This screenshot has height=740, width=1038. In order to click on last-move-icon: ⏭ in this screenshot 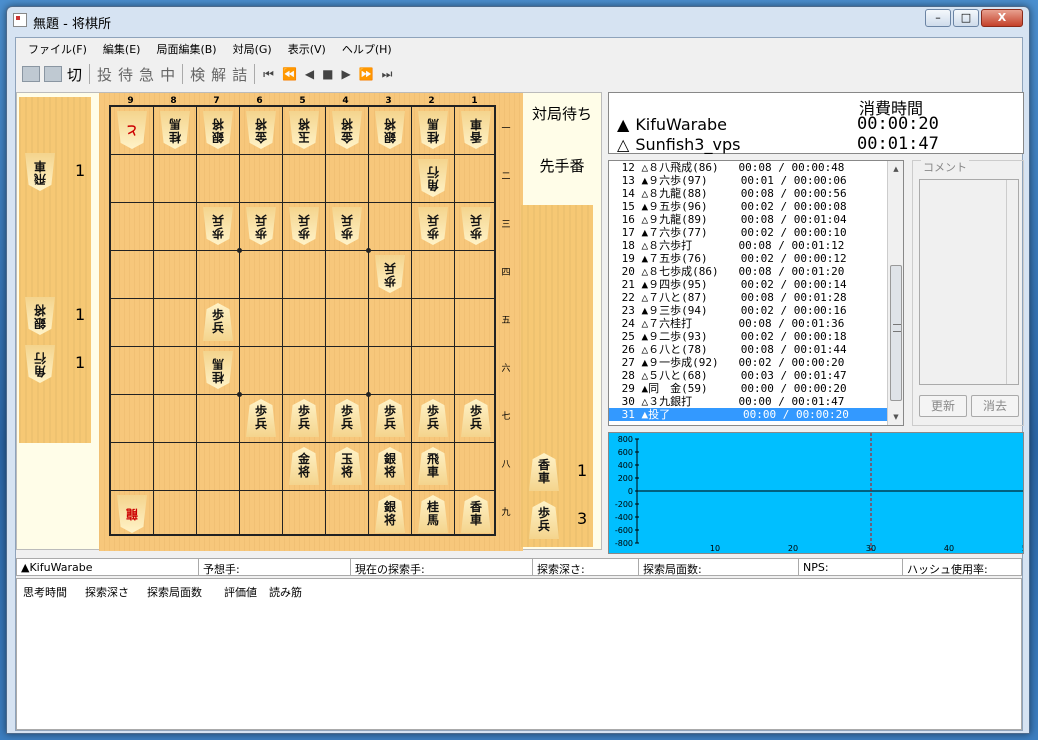, I will do `click(387, 74)`.